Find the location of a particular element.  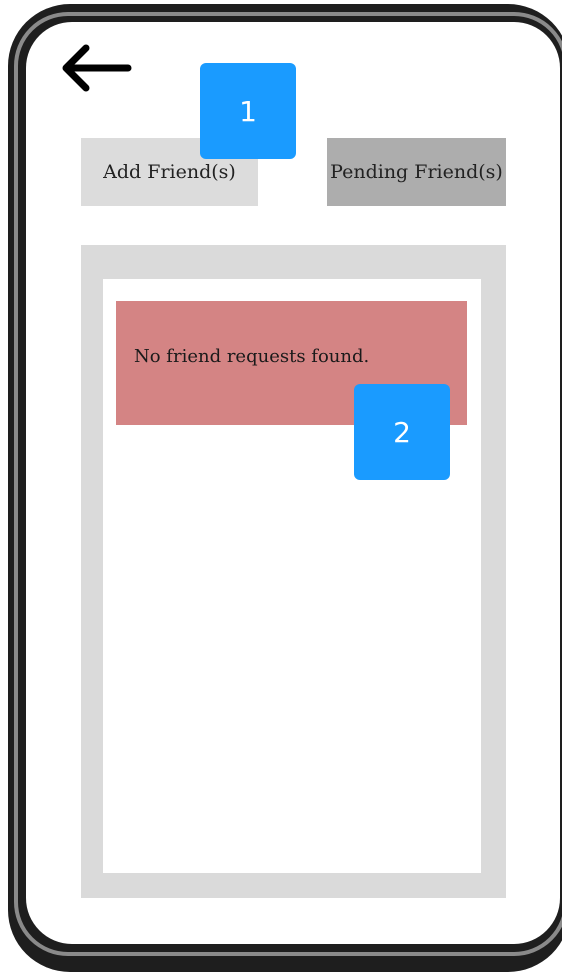

arrow-left-icon is located at coordinates (96, 68).